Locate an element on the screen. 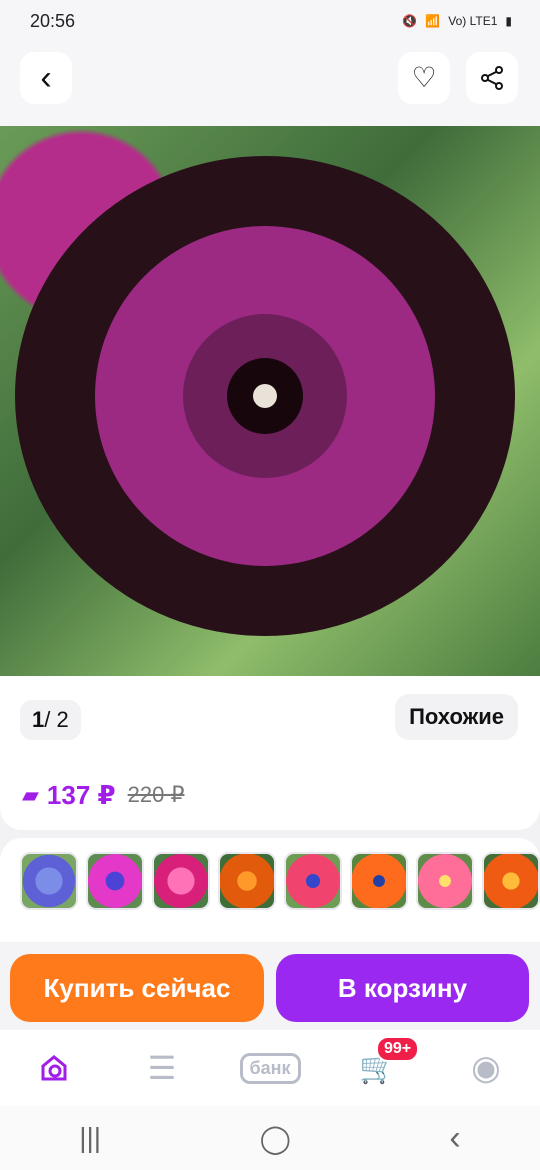 The width and height of the screenshot is (540, 1170). total-pages: / 2 is located at coordinates (56, 719).